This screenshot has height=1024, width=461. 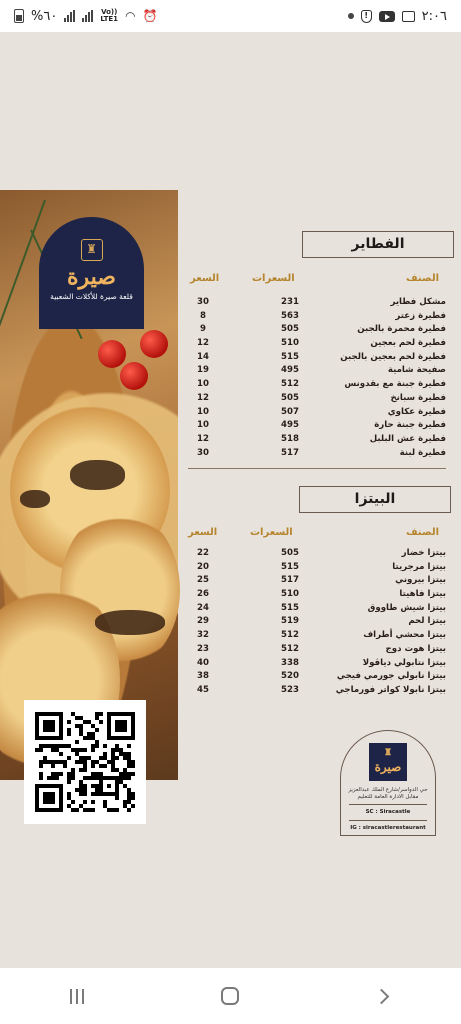 What do you see at coordinates (203, 315) in the screenshot?
I see `item-price: 8` at bounding box center [203, 315].